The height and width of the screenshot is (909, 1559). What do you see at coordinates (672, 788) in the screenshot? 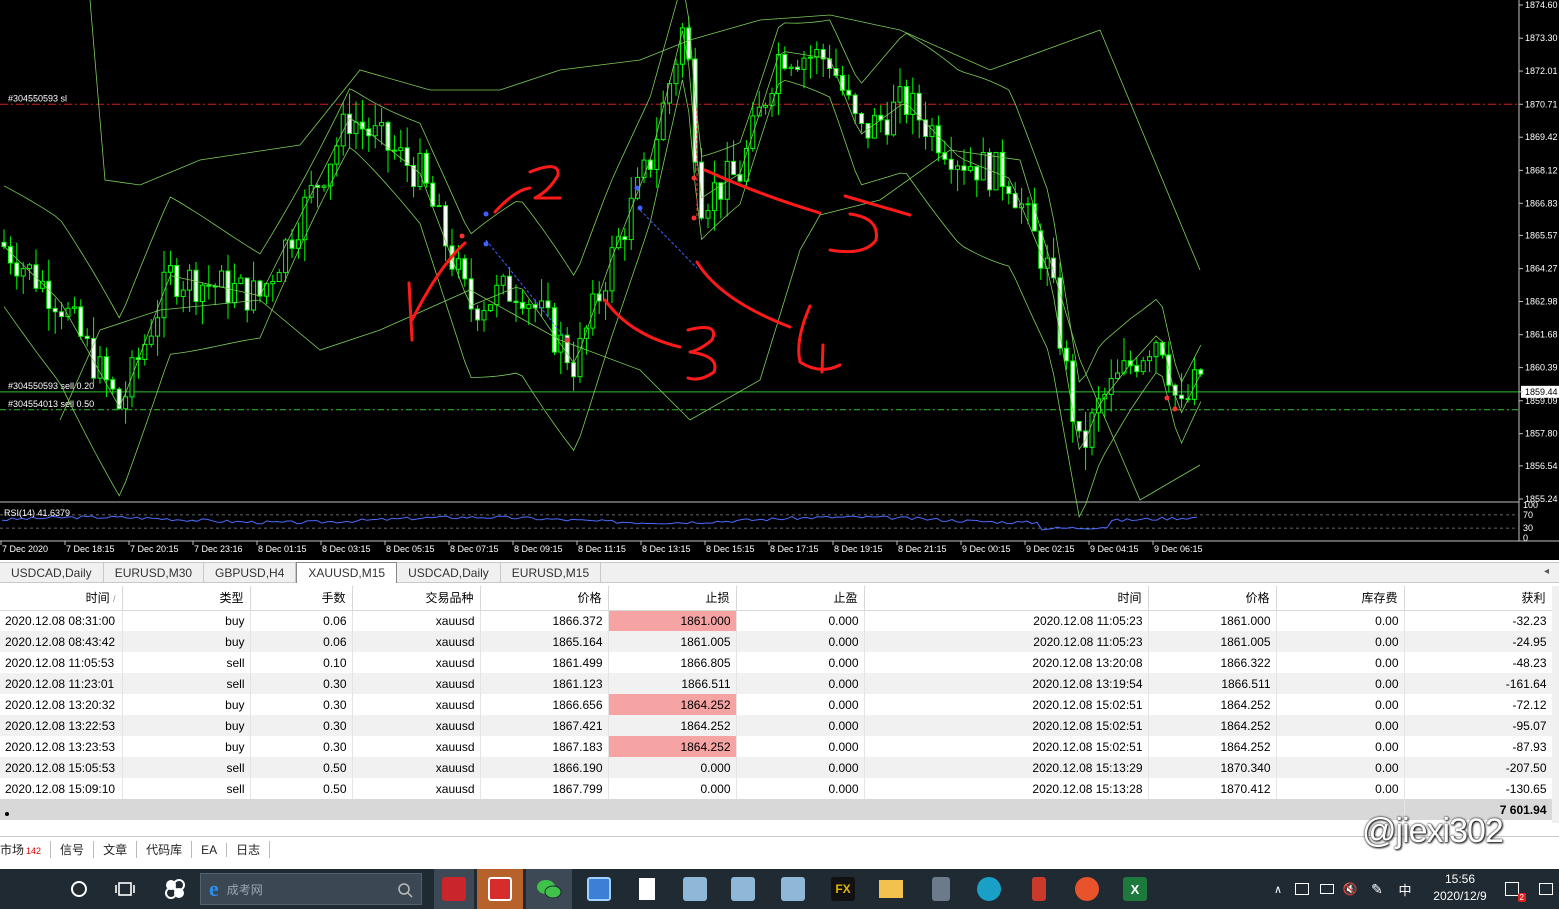
I see `cell-stop-loss: 0.000` at bounding box center [672, 788].